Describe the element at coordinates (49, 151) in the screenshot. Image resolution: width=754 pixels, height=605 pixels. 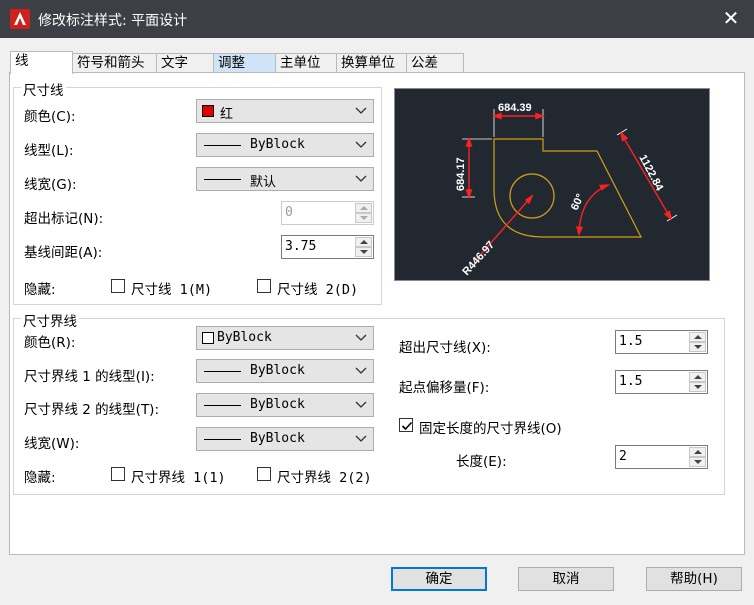
I see `dim-linetype-label: 线型(L):` at that location.